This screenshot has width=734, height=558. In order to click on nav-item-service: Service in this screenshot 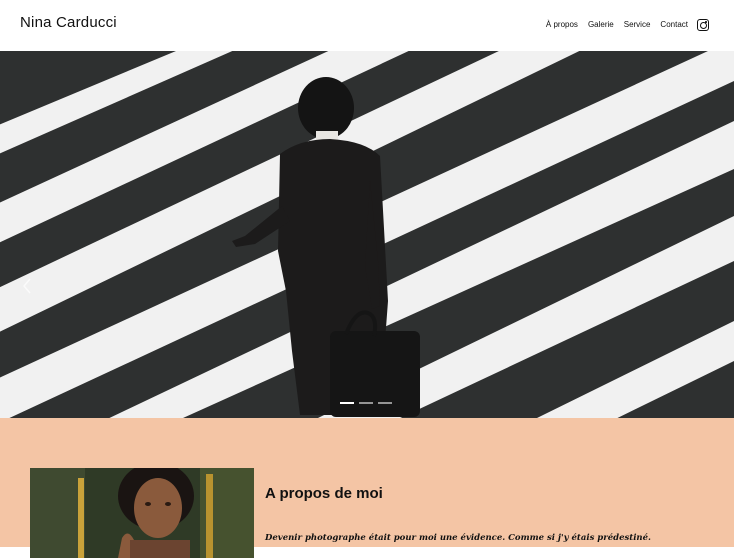, I will do `click(637, 24)`.